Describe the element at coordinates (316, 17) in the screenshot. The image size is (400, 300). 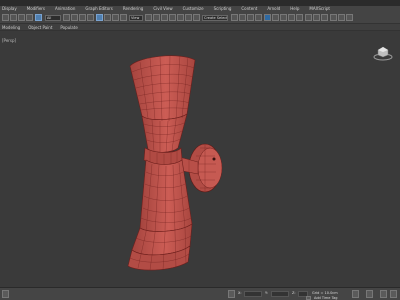
I see `render-production-icon` at that location.